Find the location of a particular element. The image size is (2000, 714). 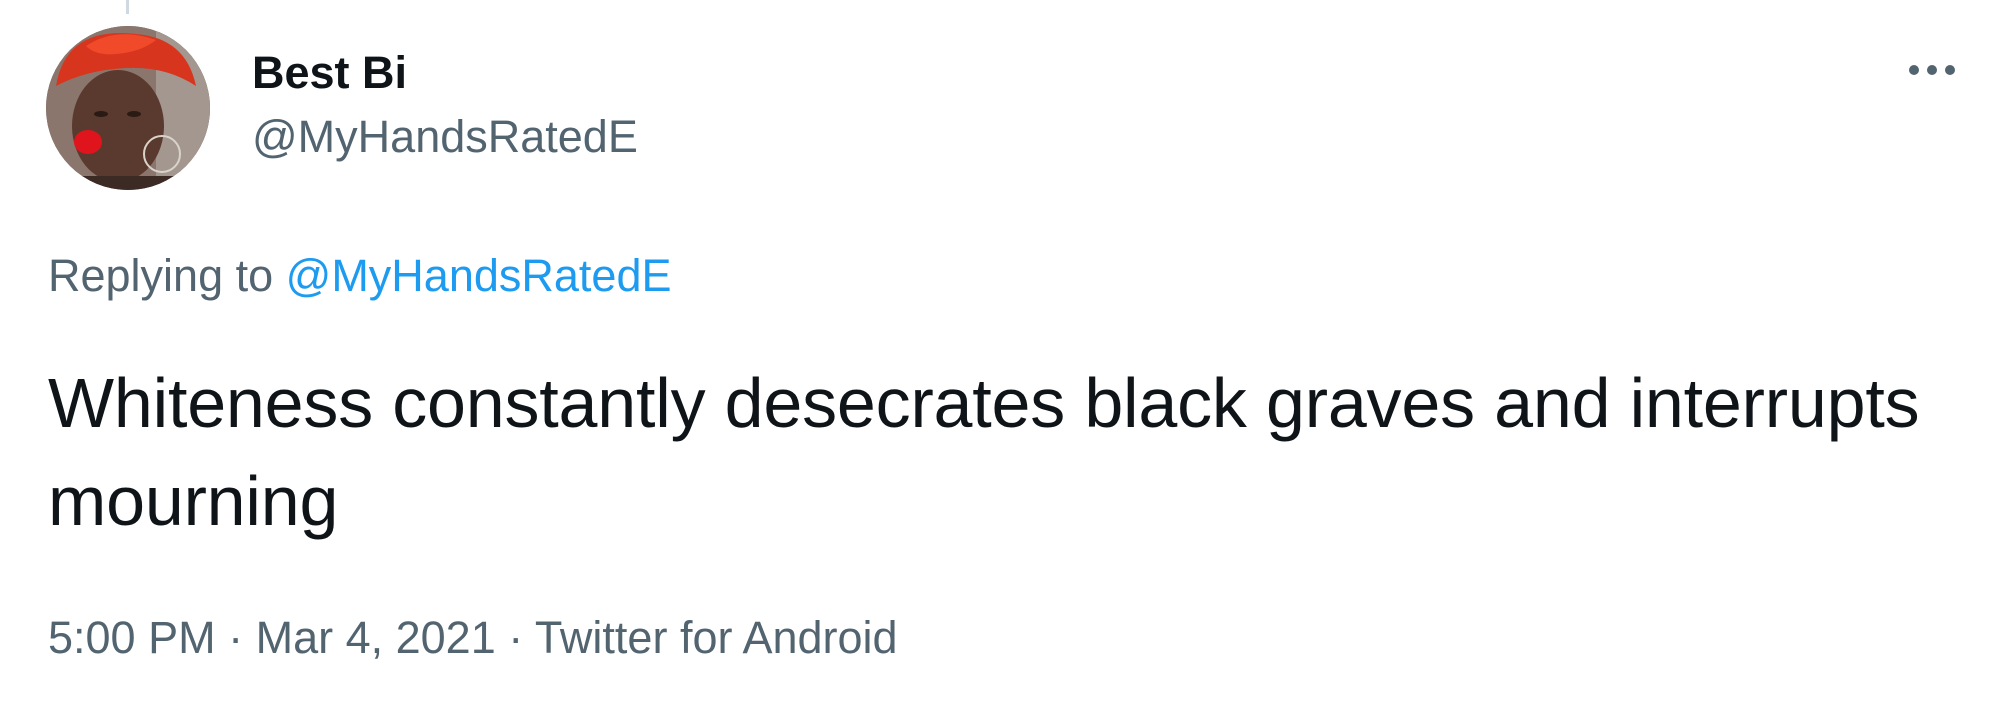

more-options-icon is located at coordinates (1932, 70).